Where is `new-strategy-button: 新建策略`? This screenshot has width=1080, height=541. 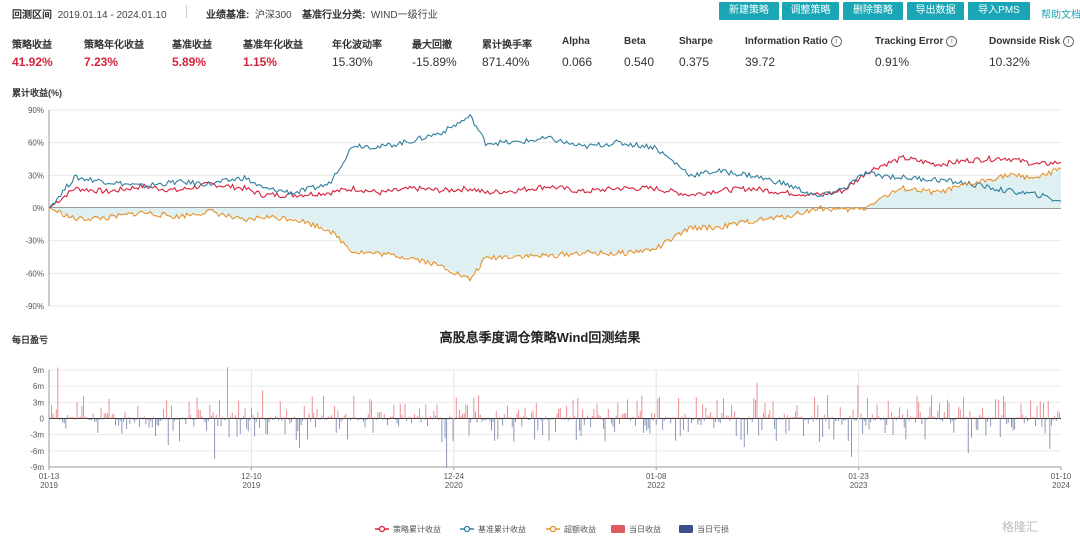 new-strategy-button: 新建策略 is located at coordinates (749, 11).